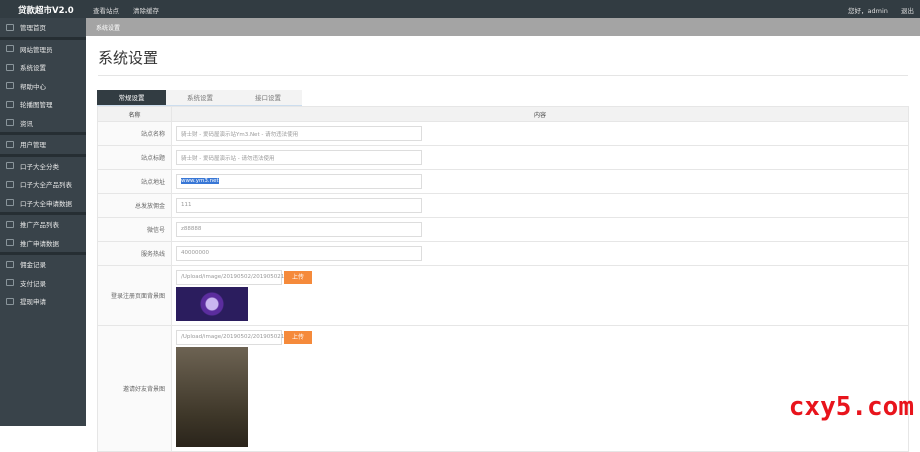 The width and height of the screenshot is (920, 452). What do you see at coordinates (503, 205) in the screenshot?
I see `table-row: 总发放佣金 111` at bounding box center [503, 205].